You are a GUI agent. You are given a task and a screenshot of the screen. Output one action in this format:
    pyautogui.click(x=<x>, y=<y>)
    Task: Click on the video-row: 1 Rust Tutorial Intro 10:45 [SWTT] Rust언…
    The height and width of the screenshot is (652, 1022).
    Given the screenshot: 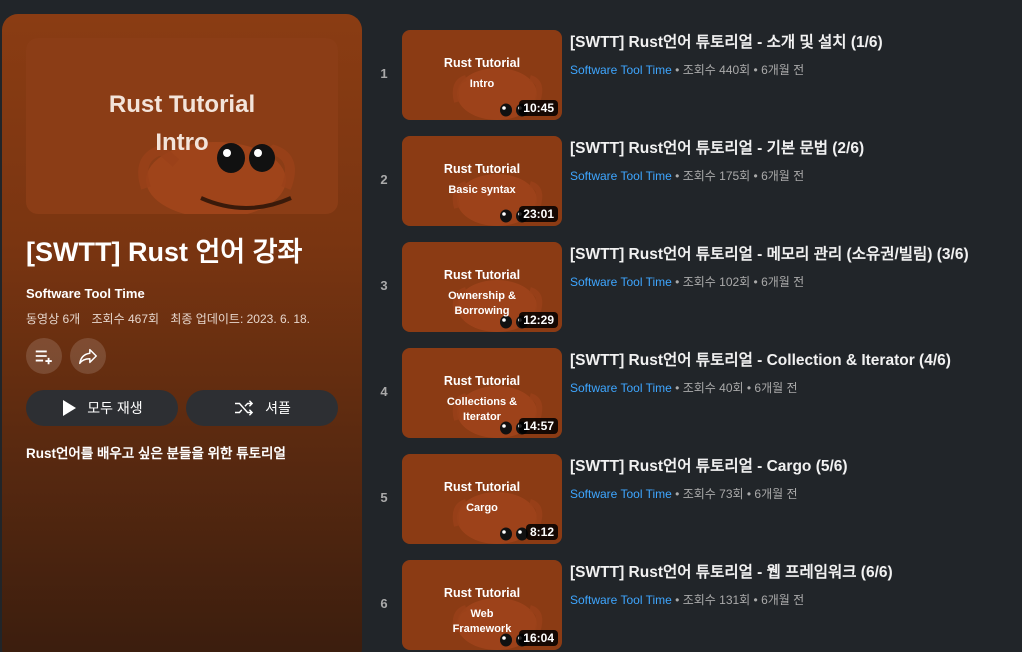 What is the action you would take?
    pyautogui.click(x=690, y=75)
    